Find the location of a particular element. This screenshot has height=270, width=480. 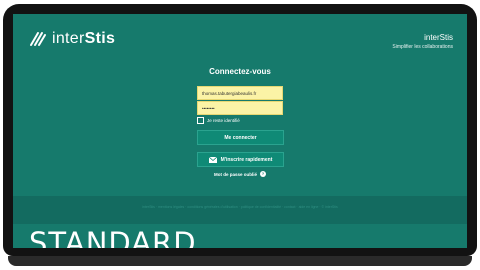

password-field: •••••••• is located at coordinates (240, 108).